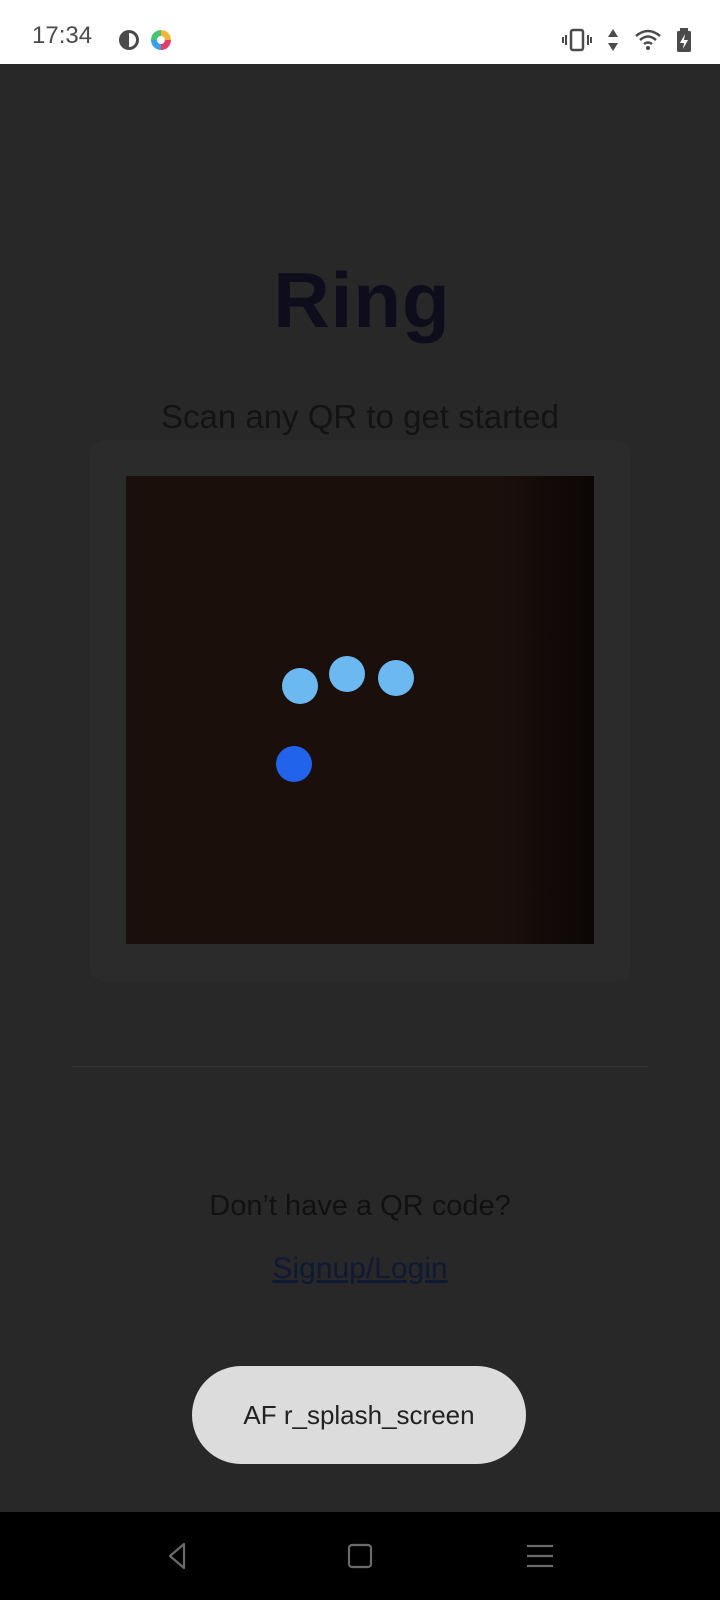 Image resolution: width=720 pixels, height=1600 pixels. I want to click on wifi-icon, so click(648, 39).